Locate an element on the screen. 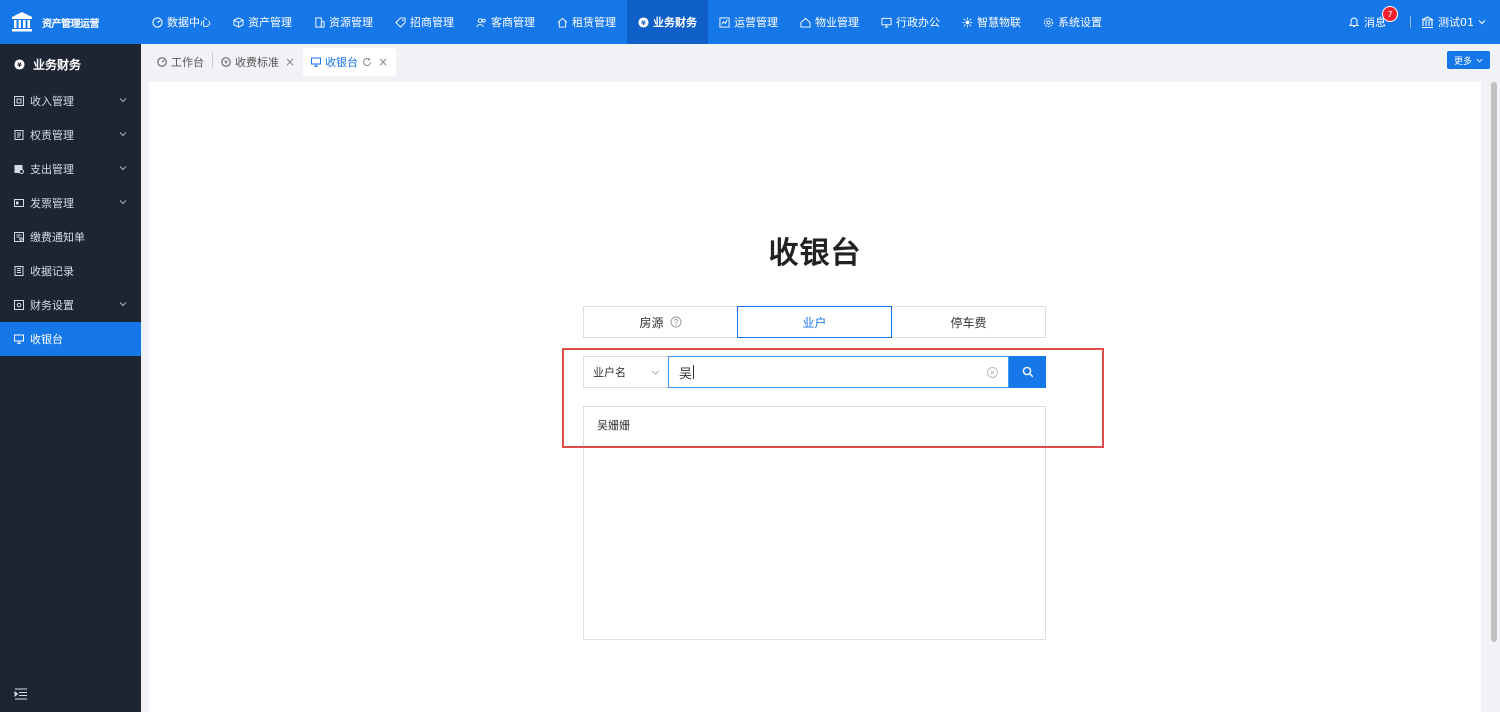 This screenshot has width=1500, height=712. sidebar-item-payment-notice: 缴费通知单 is located at coordinates (70, 237).